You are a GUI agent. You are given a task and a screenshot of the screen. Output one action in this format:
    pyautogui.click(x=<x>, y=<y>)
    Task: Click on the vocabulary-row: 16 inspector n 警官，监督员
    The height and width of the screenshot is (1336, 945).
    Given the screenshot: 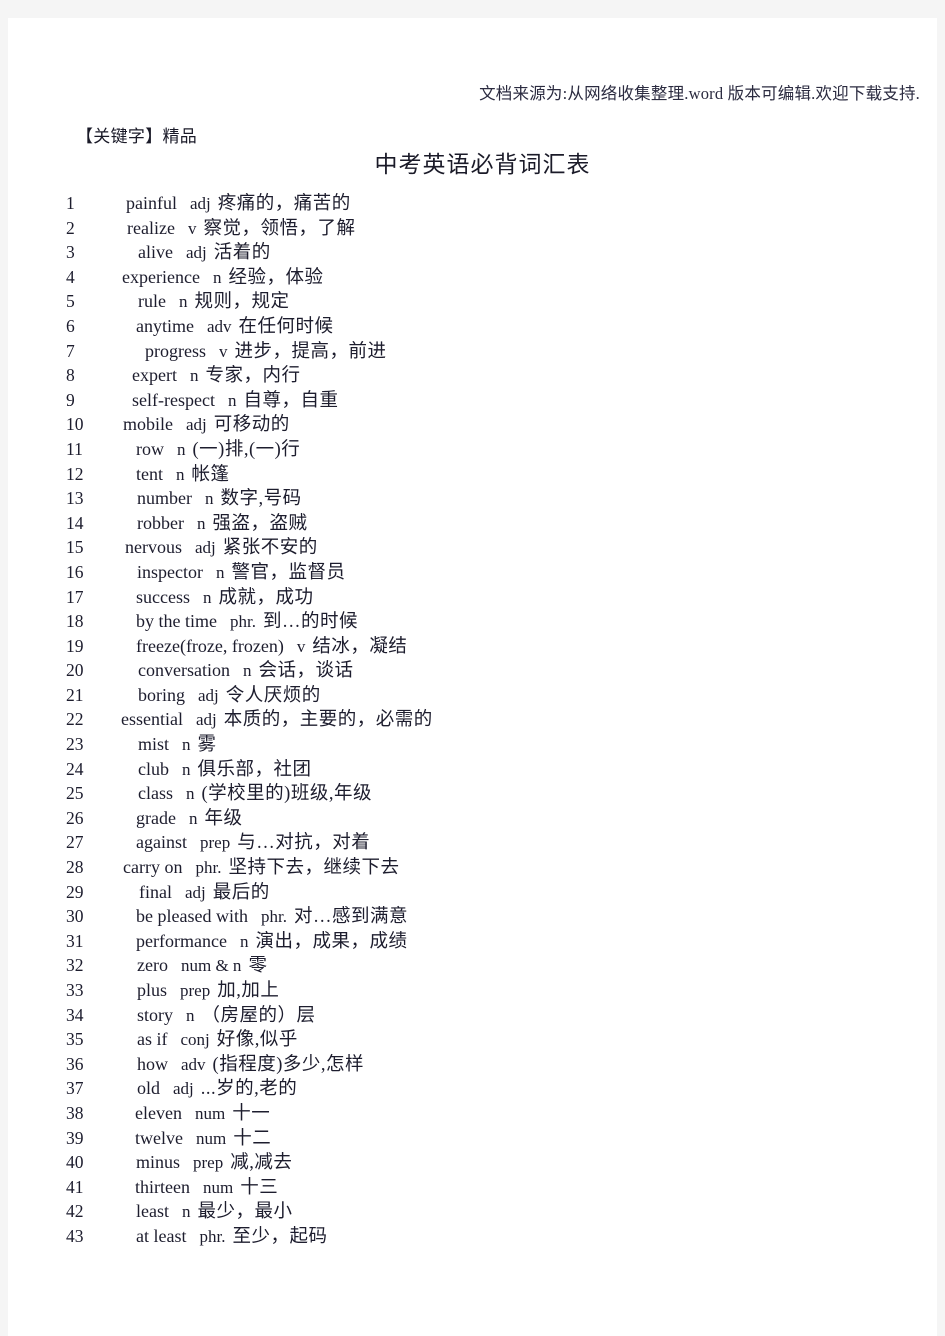 What is the action you would take?
    pyautogui.click(x=472, y=572)
    